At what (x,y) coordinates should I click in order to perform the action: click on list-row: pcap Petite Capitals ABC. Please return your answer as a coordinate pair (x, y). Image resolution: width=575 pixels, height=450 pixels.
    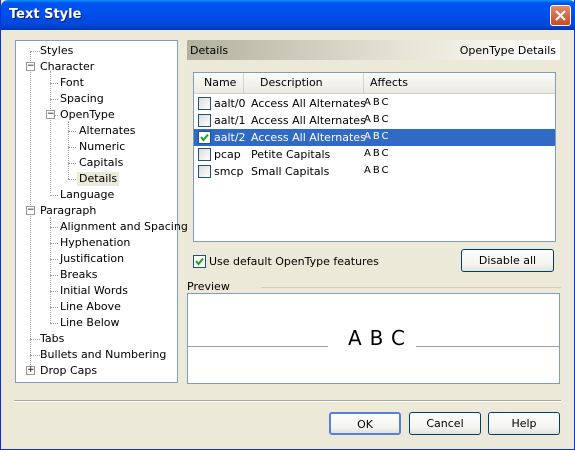
    Looking at the image, I should click on (374, 154).